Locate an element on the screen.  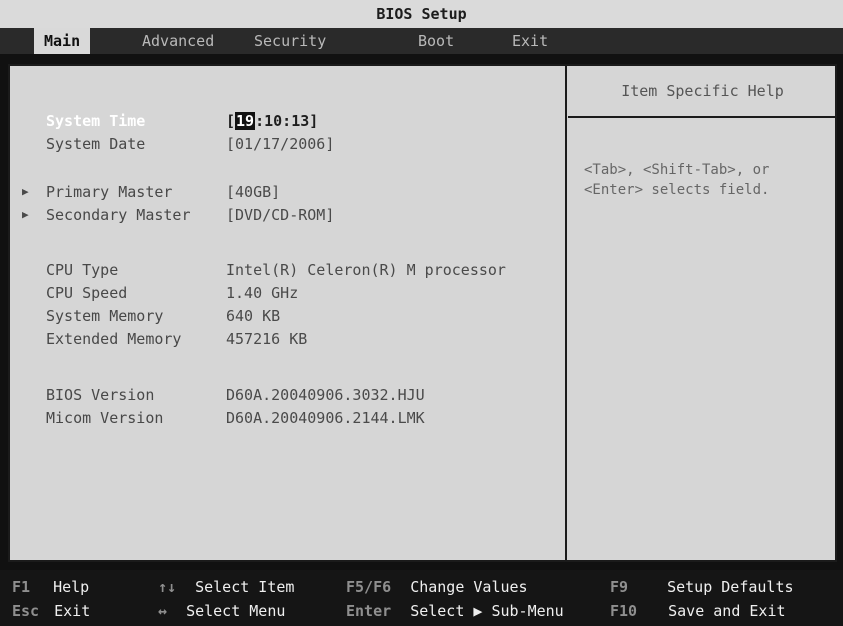
system-date-field: [01/17/2006] is located at coordinates (280, 144).